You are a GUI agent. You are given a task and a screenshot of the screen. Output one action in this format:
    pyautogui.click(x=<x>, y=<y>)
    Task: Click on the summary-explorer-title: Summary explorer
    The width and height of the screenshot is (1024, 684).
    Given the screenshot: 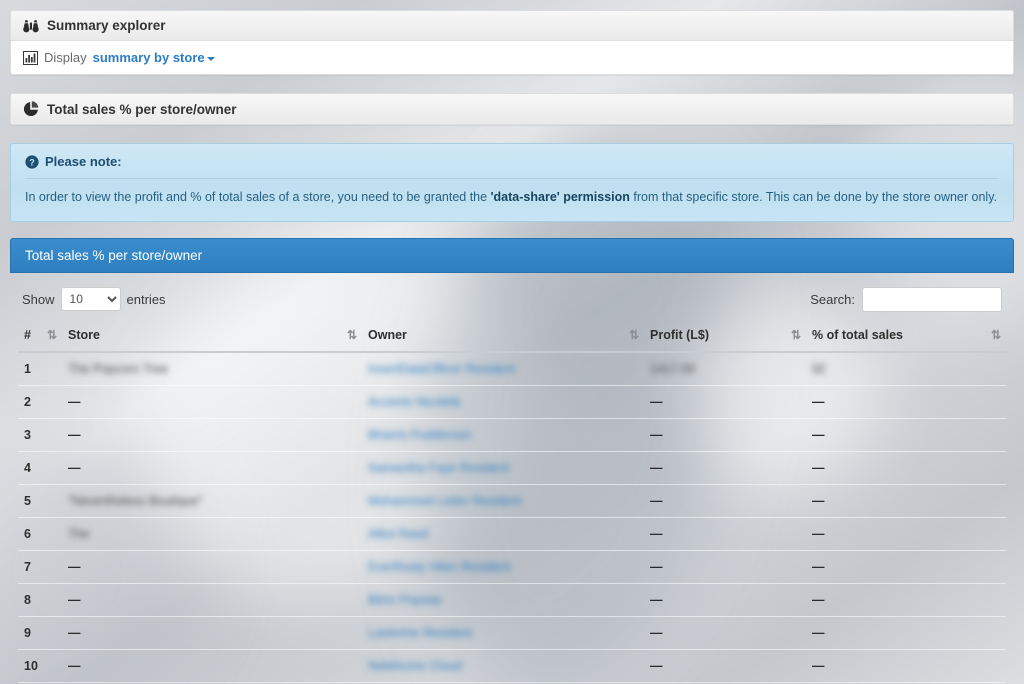 What is the action you would take?
    pyautogui.click(x=106, y=25)
    